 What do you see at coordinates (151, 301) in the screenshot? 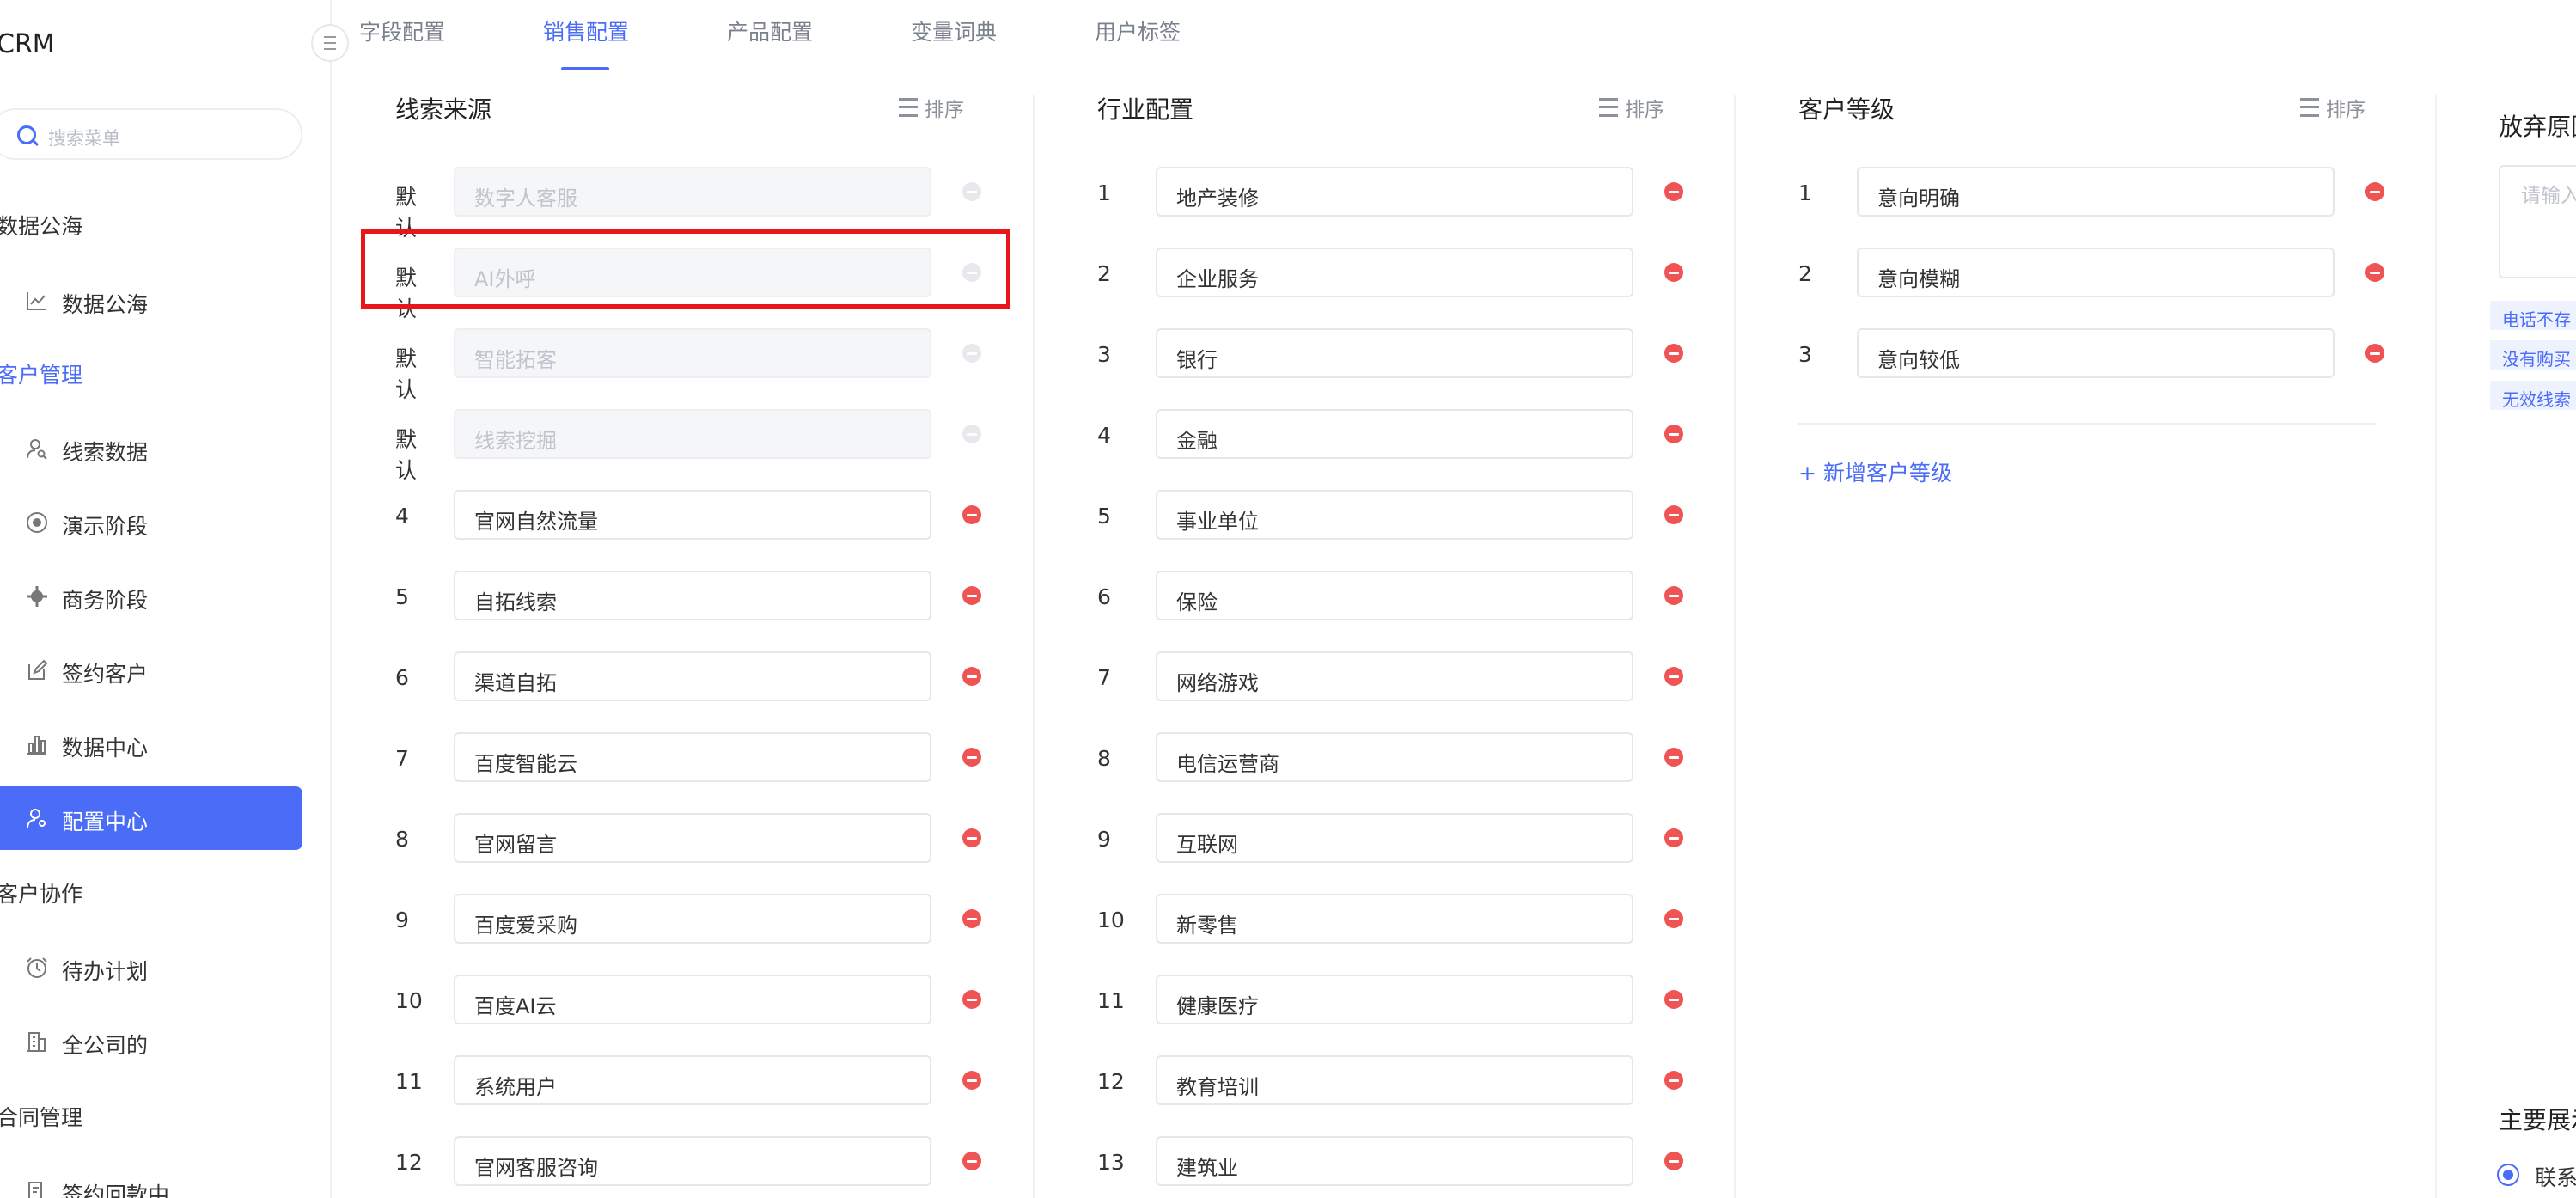
I see `sidebar-item-data-pool: 数据公海` at bounding box center [151, 301].